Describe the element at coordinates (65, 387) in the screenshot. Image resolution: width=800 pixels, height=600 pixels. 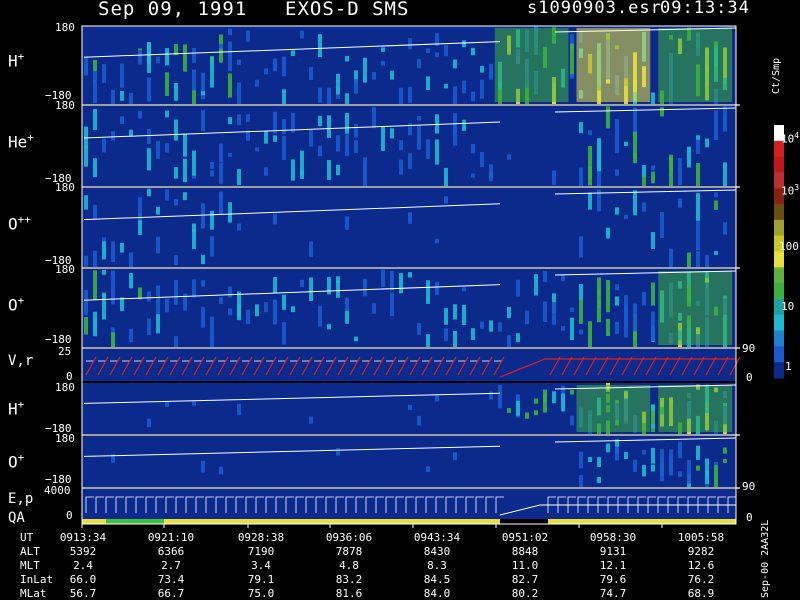
I see `ytick-top-5: 180` at that location.